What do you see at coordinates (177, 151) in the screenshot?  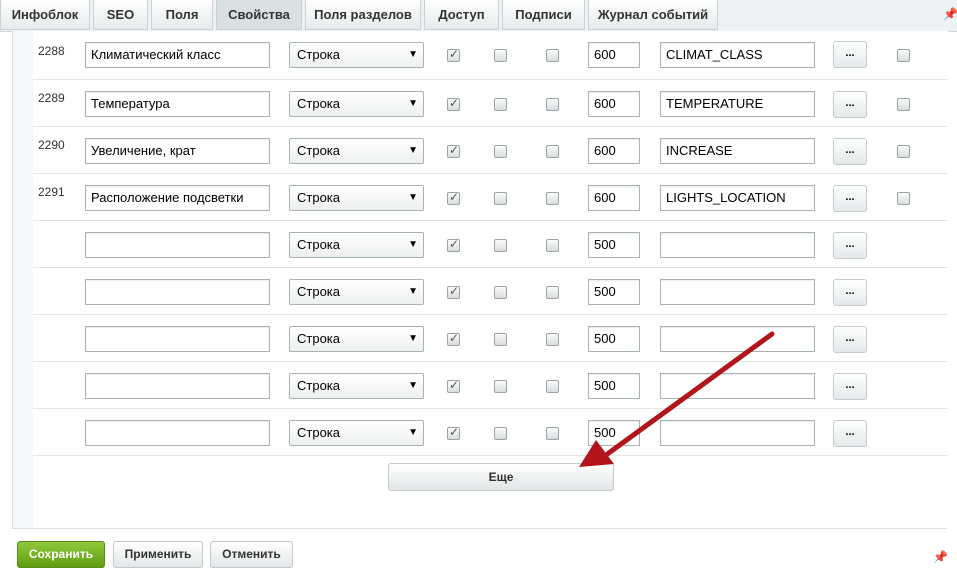 I see `property-name-input: Увеличение, крат` at bounding box center [177, 151].